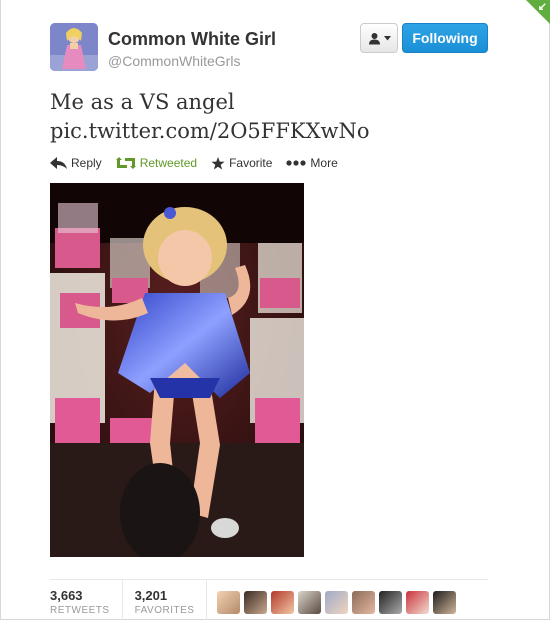 The image size is (550, 621). I want to click on retweets-count: 3,663, so click(66, 595).